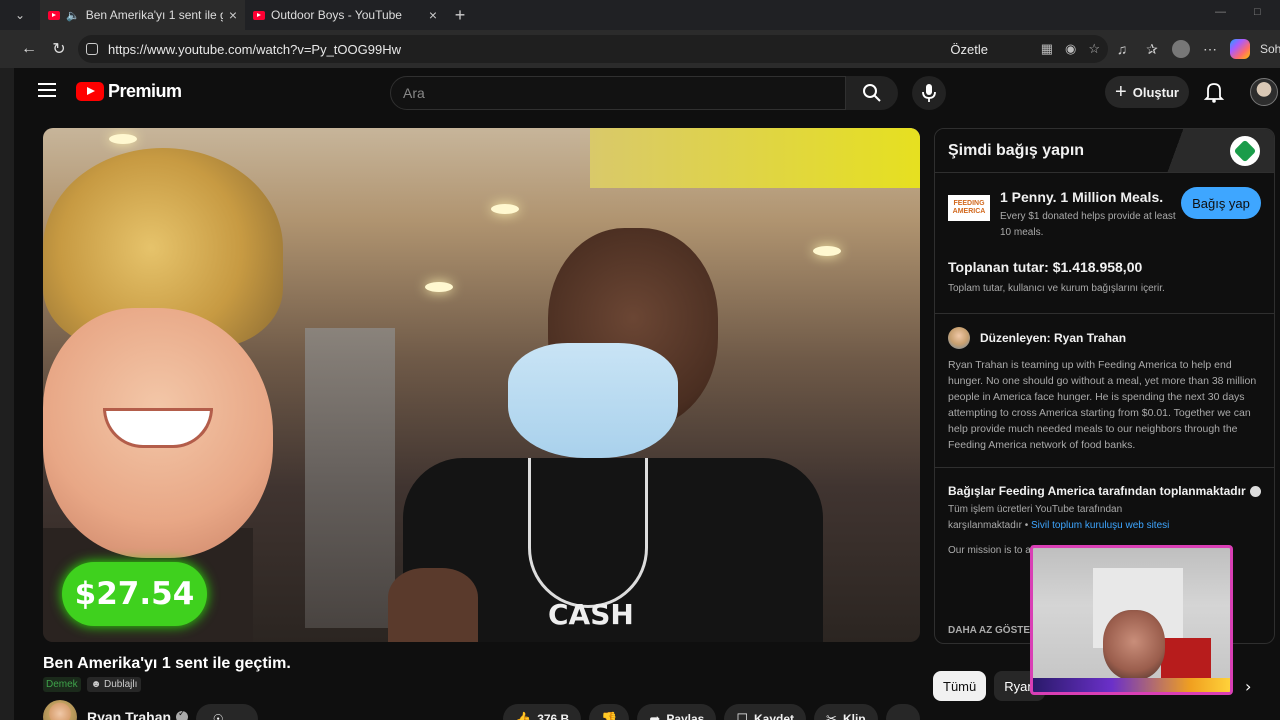 This screenshot has height=720, width=1280. I want to click on video-frame-mask, so click(593, 400).